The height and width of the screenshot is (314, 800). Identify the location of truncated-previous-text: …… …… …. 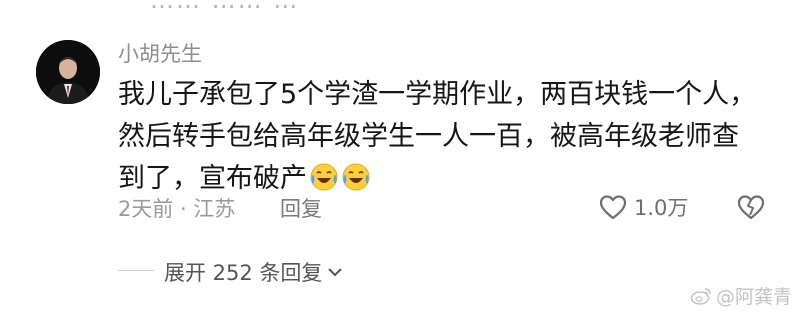
(225, 7).